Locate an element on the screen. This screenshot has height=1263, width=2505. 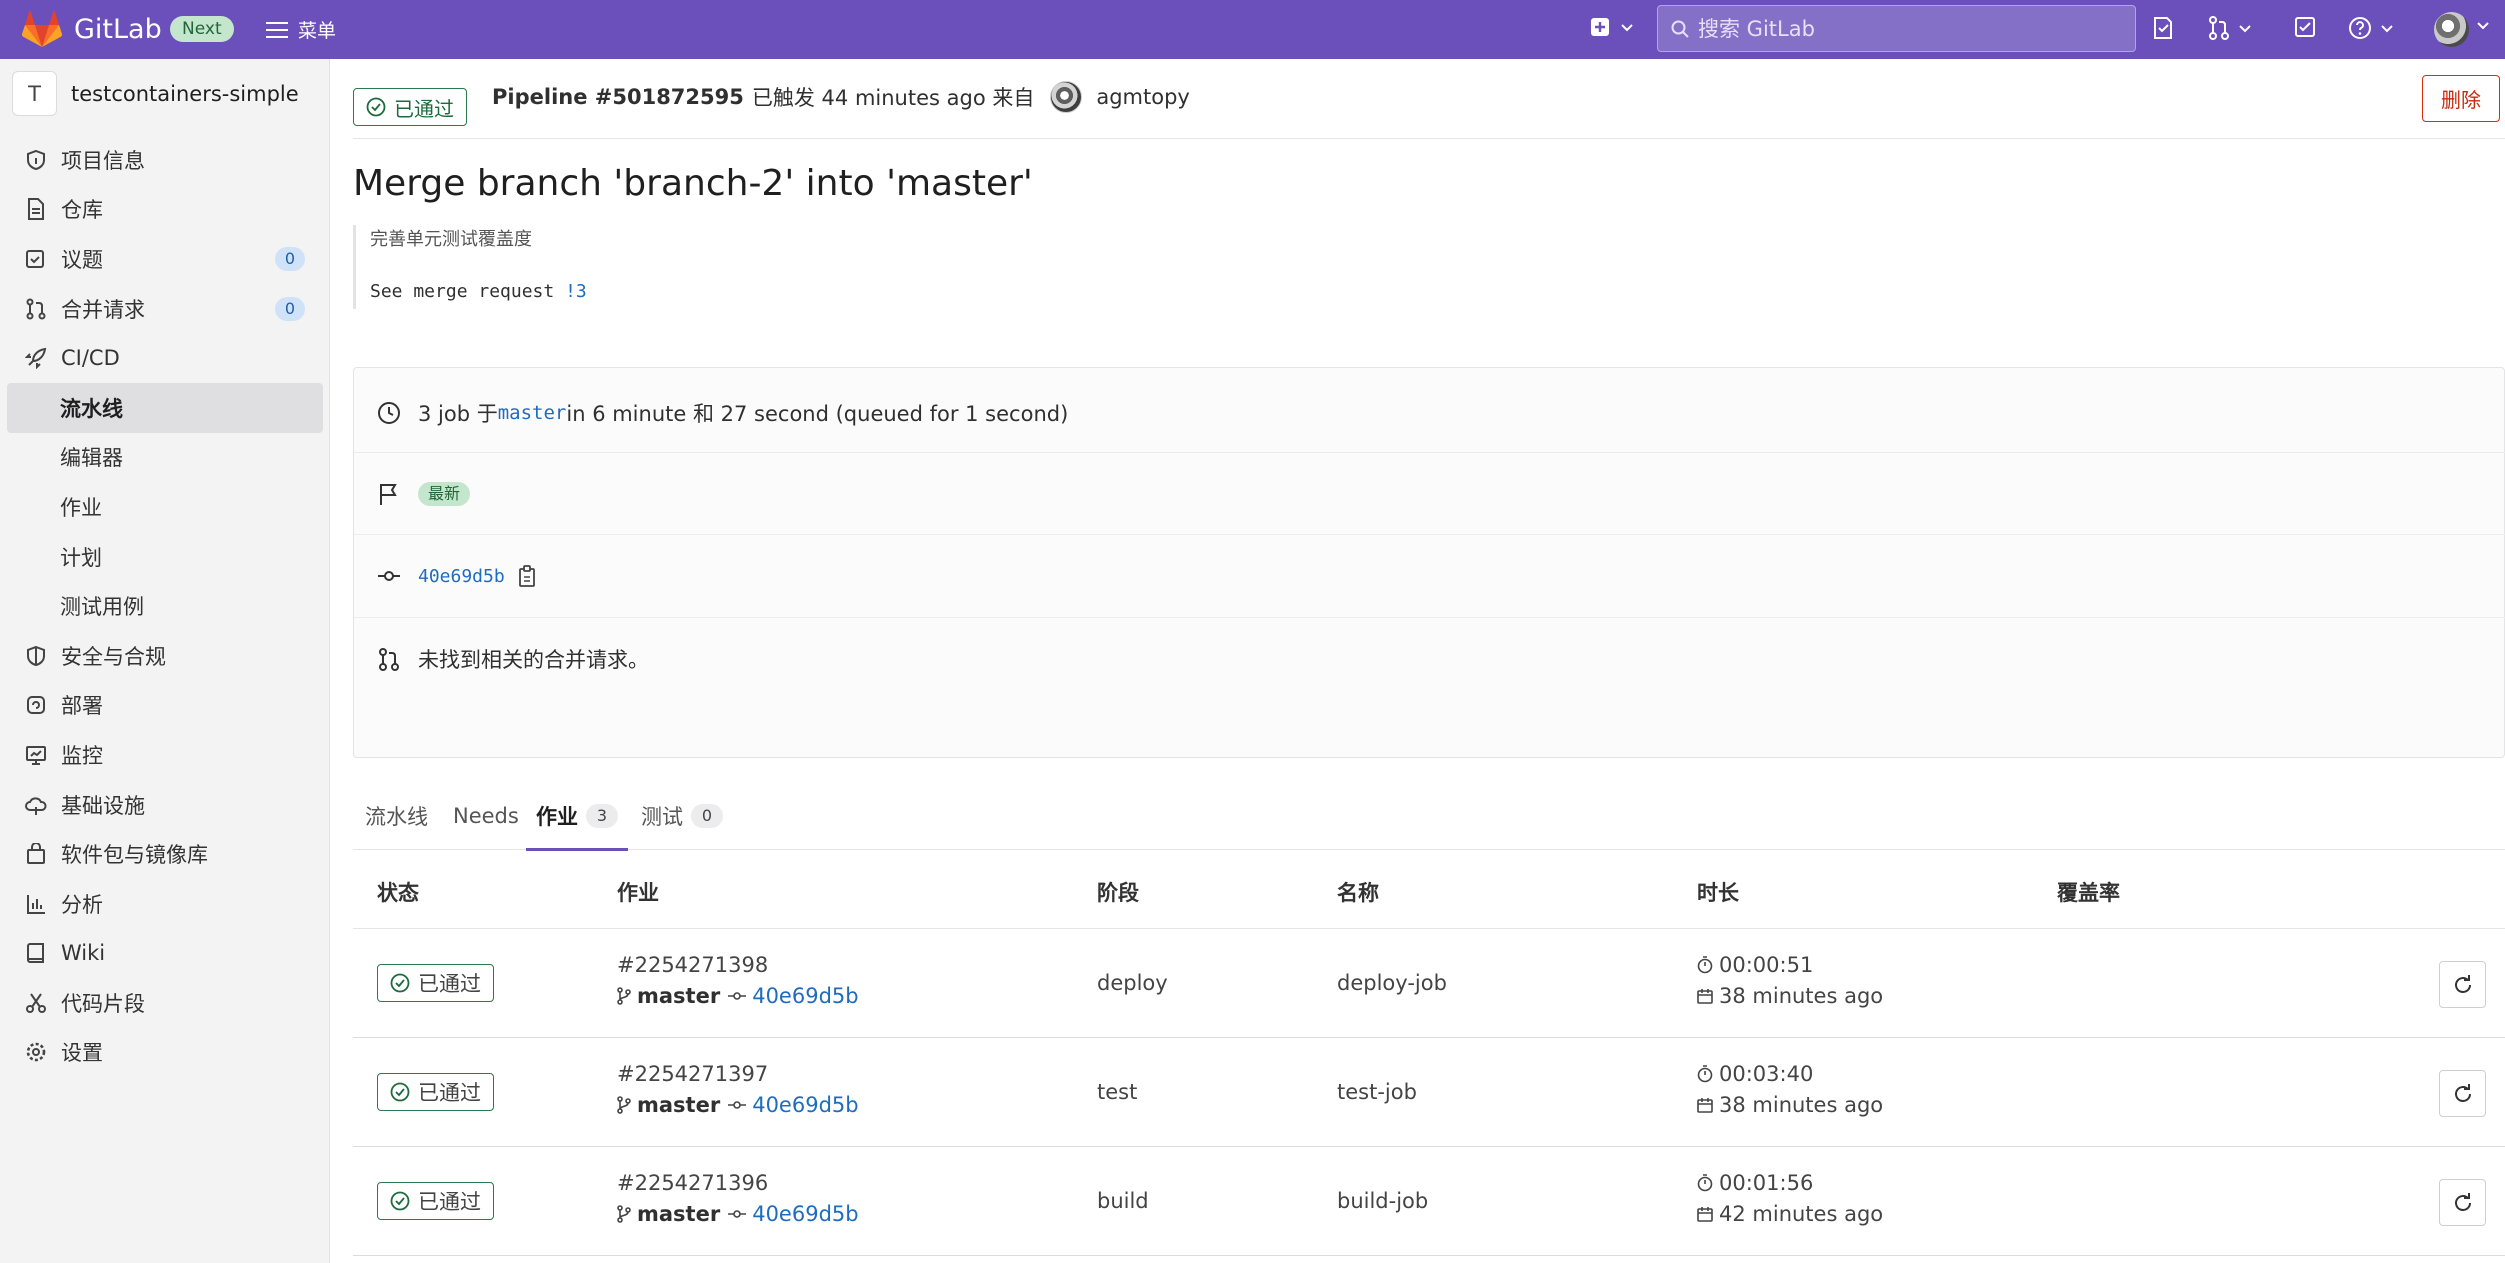
sidebar-item-wiki: Wiki is located at coordinates (165, 954).